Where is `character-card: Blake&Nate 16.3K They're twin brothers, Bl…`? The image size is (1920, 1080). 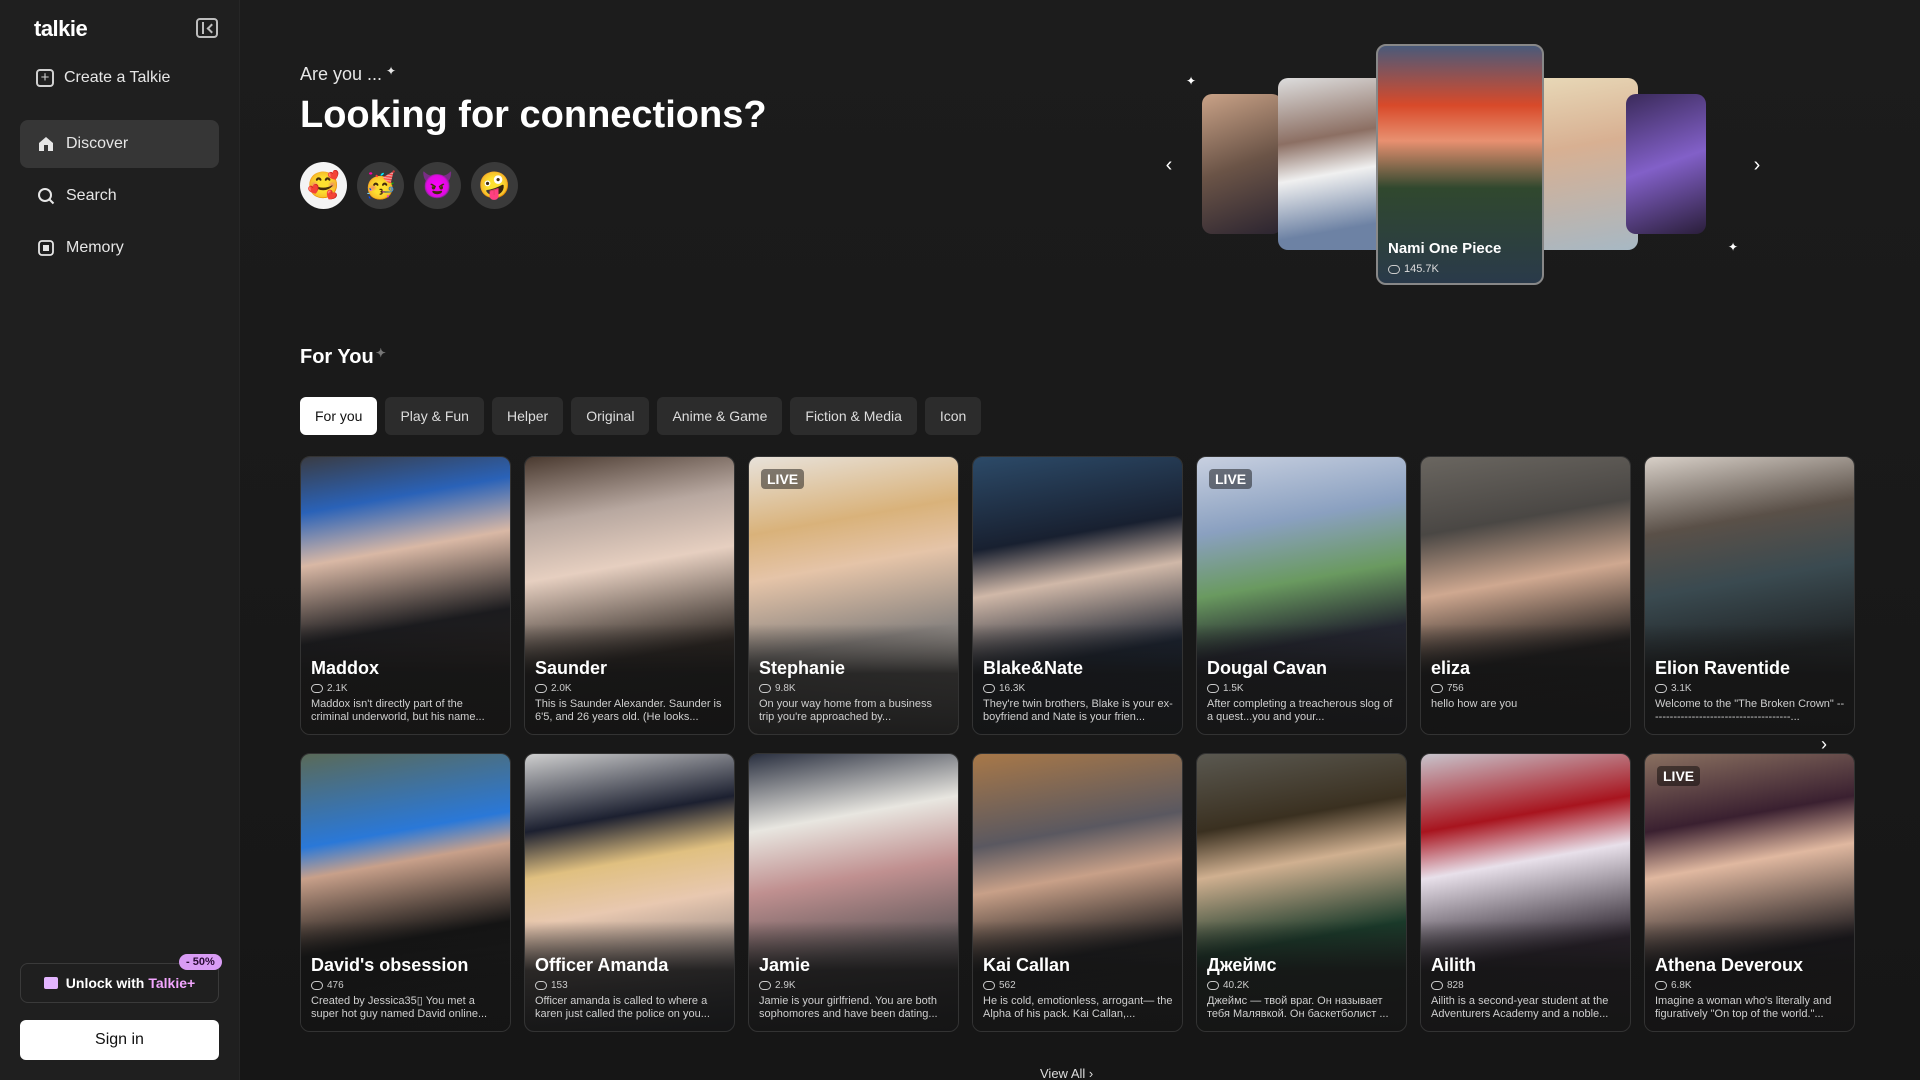 character-card: Blake&Nate 16.3K They're twin brothers, Bl… is located at coordinates (1077, 595).